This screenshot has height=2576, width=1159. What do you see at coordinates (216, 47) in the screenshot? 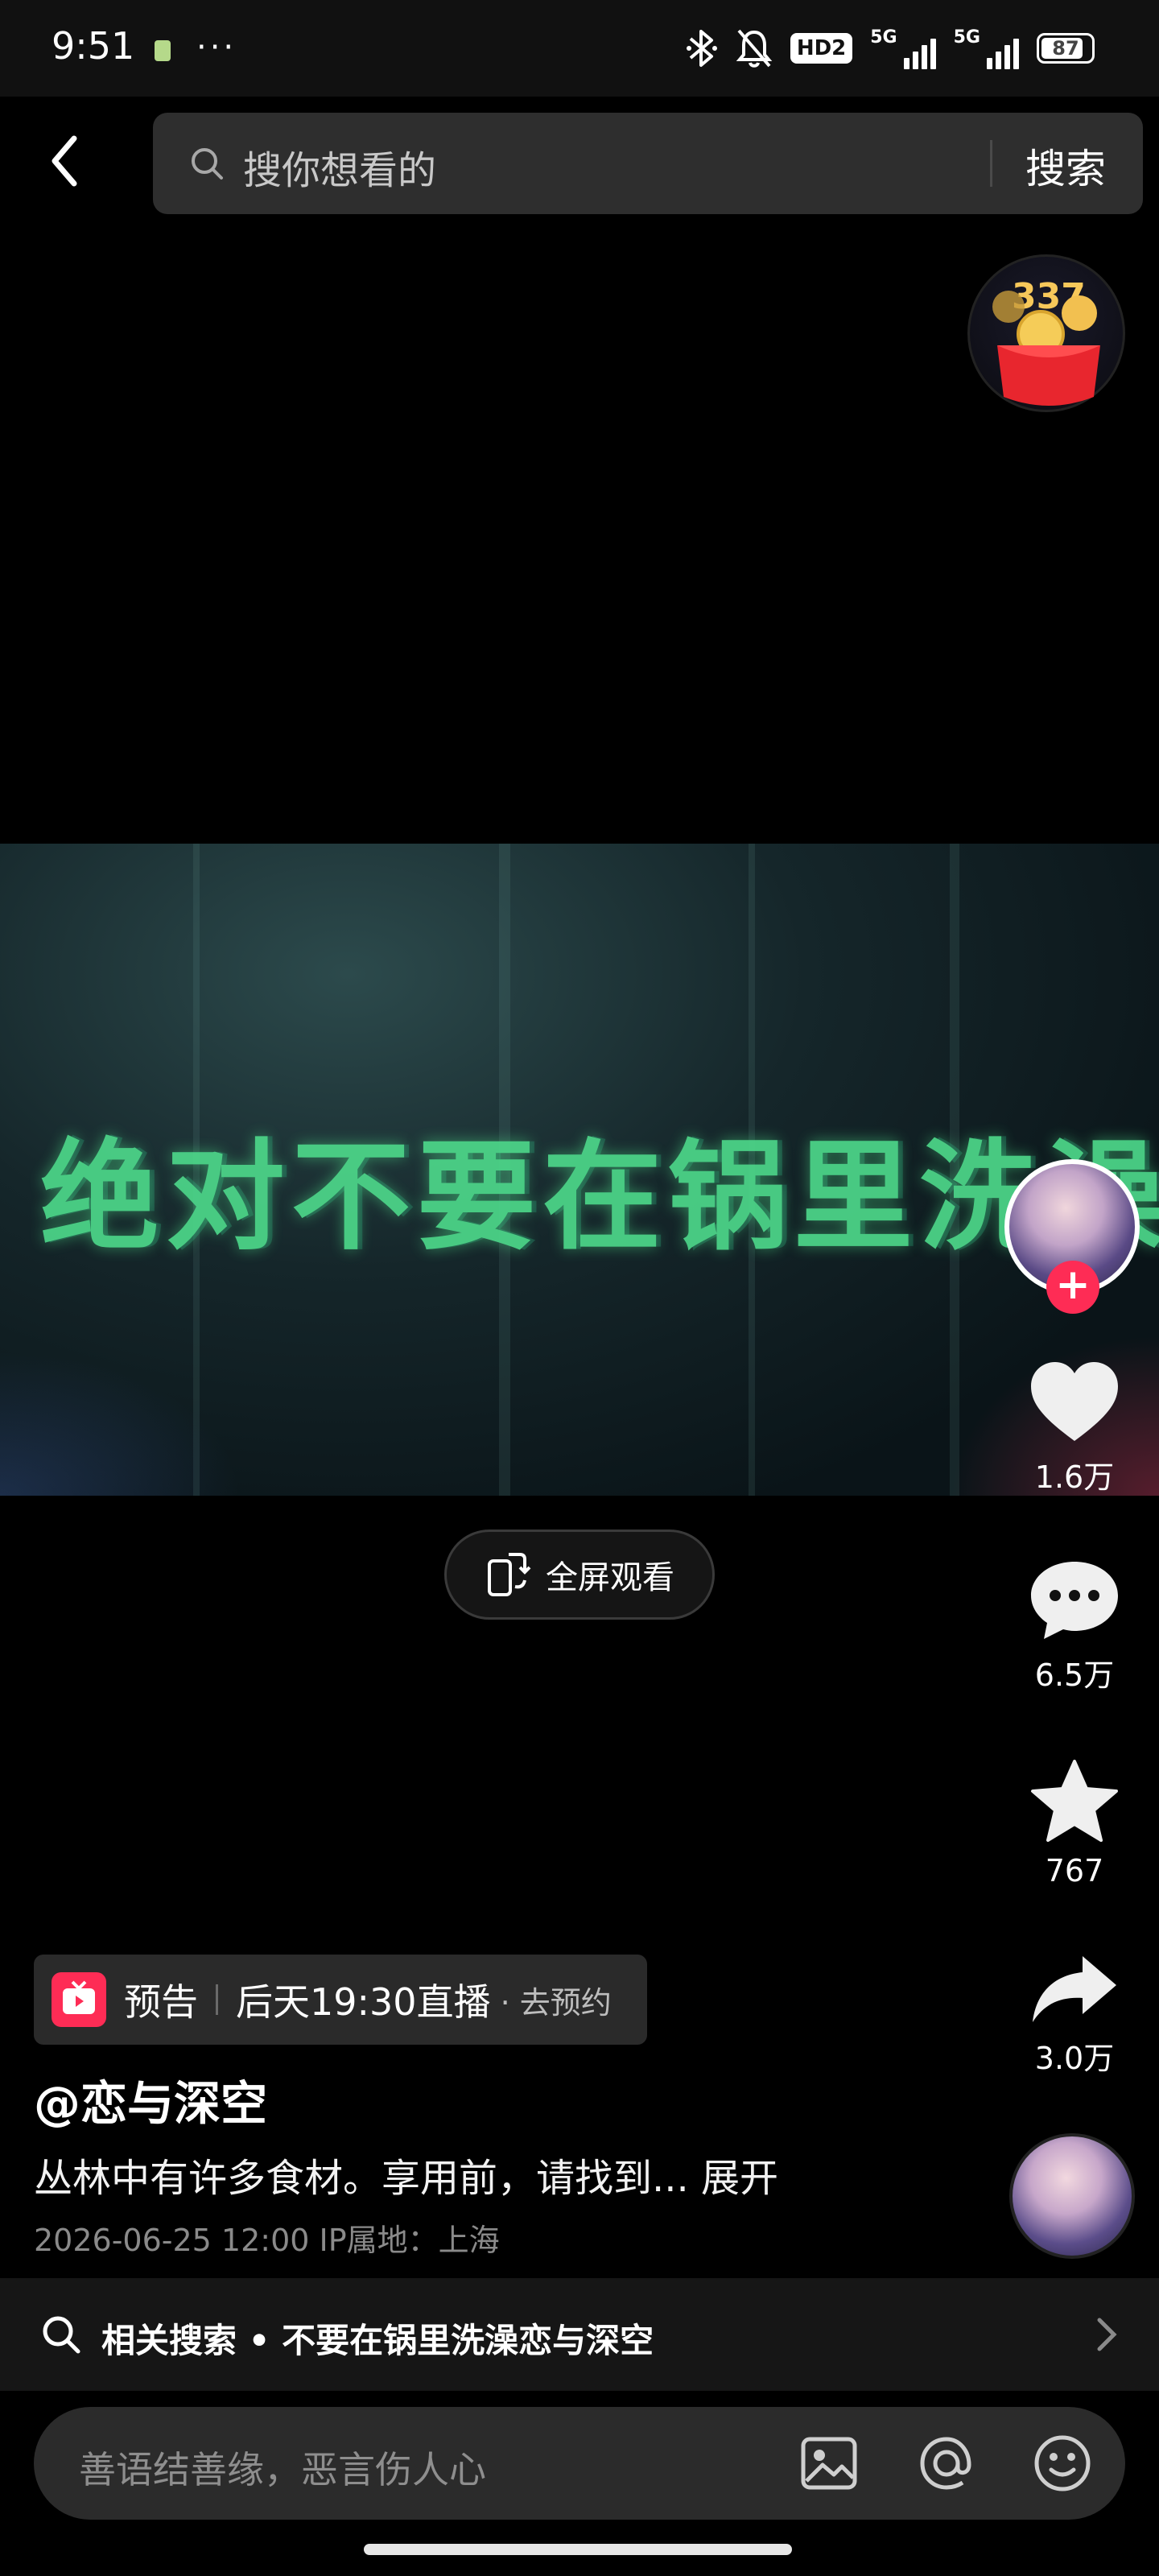
I see `more-notifications-icon: ···` at bounding box center [216, 47].